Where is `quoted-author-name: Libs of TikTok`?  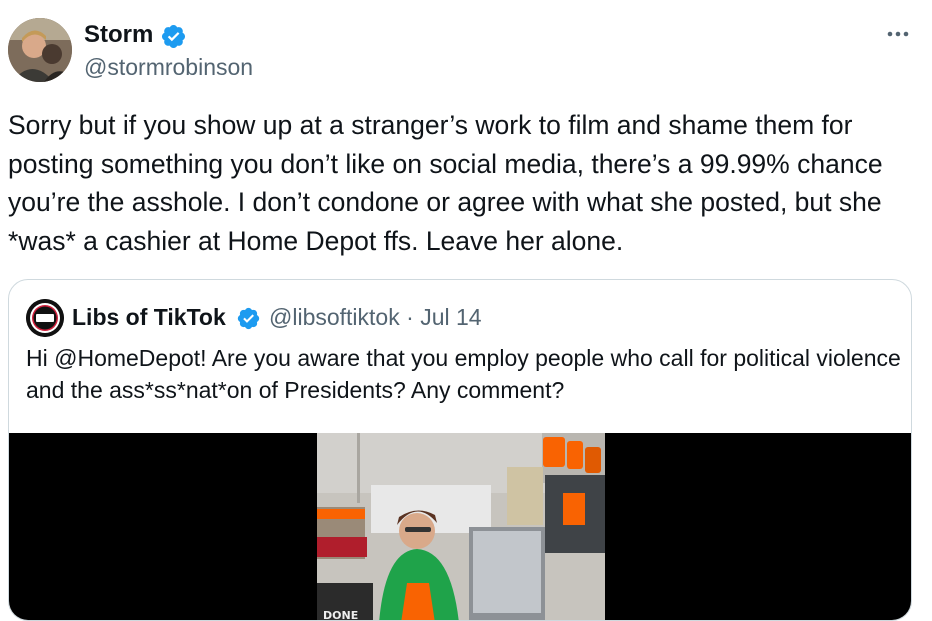 quoted-author-name: Libs of TikTok is located at coordinates (149, 317).